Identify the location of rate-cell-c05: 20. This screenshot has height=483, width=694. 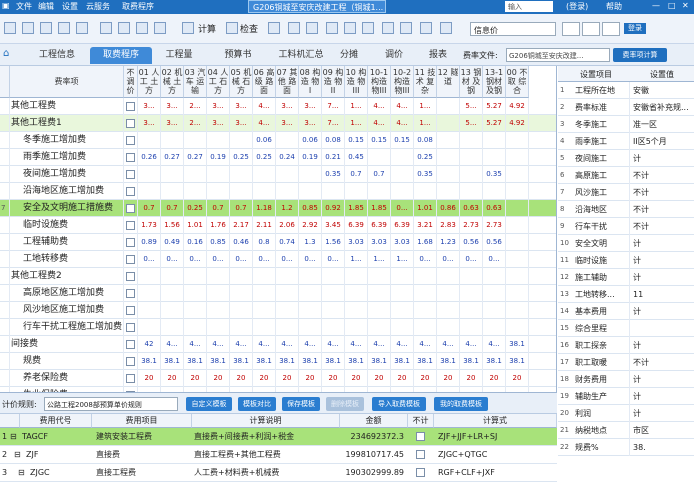
(241, 378).